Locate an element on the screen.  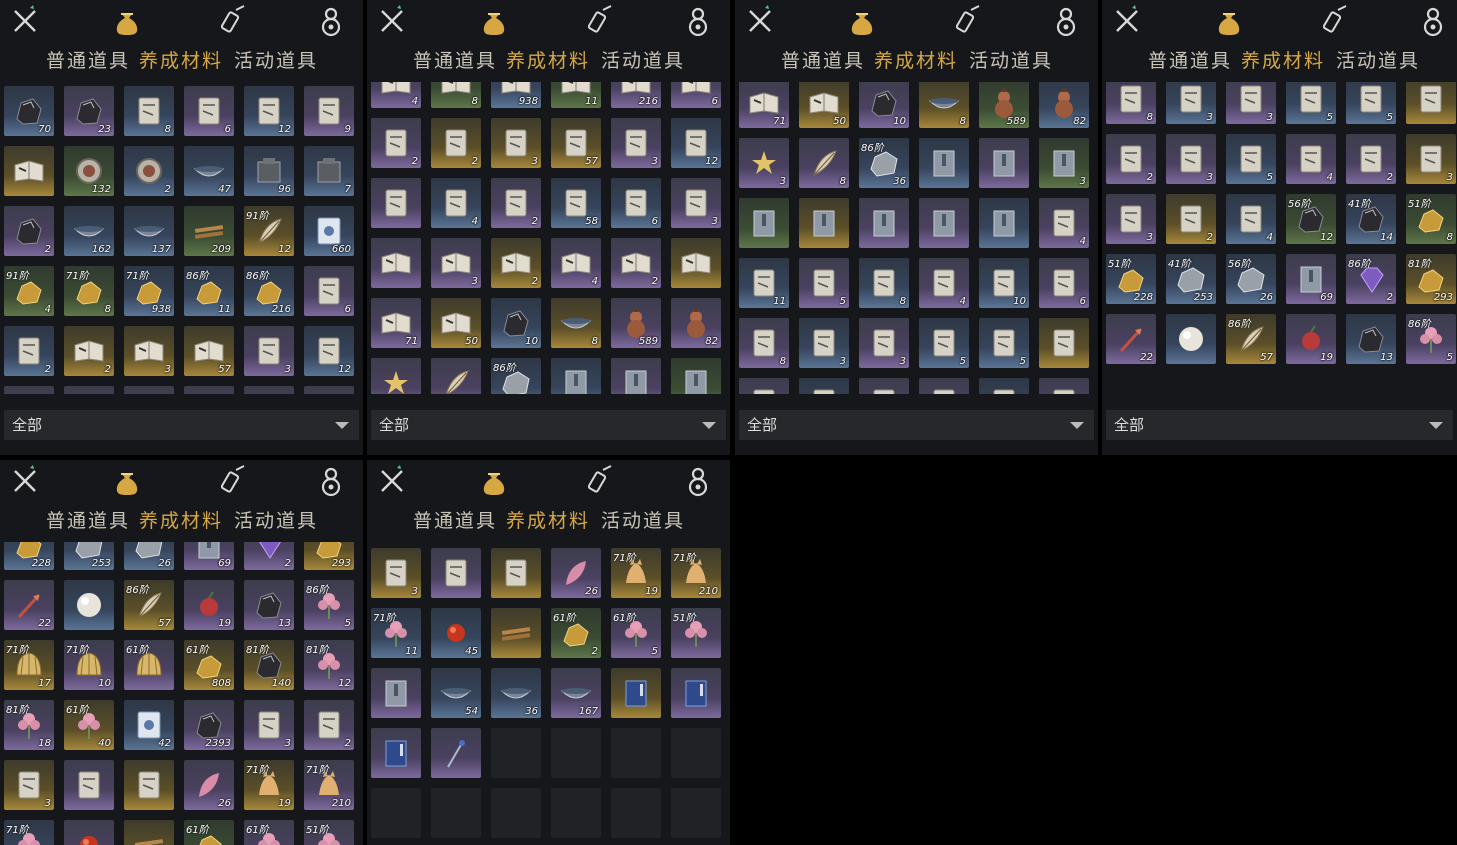
item-slot: 132 is located at coordinates (89, 171).